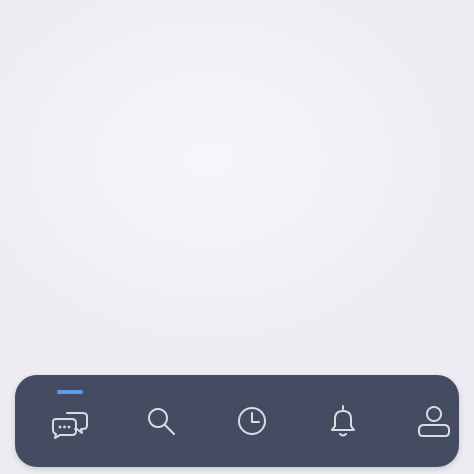  I want to click on clock-icon, so click(252, 421).